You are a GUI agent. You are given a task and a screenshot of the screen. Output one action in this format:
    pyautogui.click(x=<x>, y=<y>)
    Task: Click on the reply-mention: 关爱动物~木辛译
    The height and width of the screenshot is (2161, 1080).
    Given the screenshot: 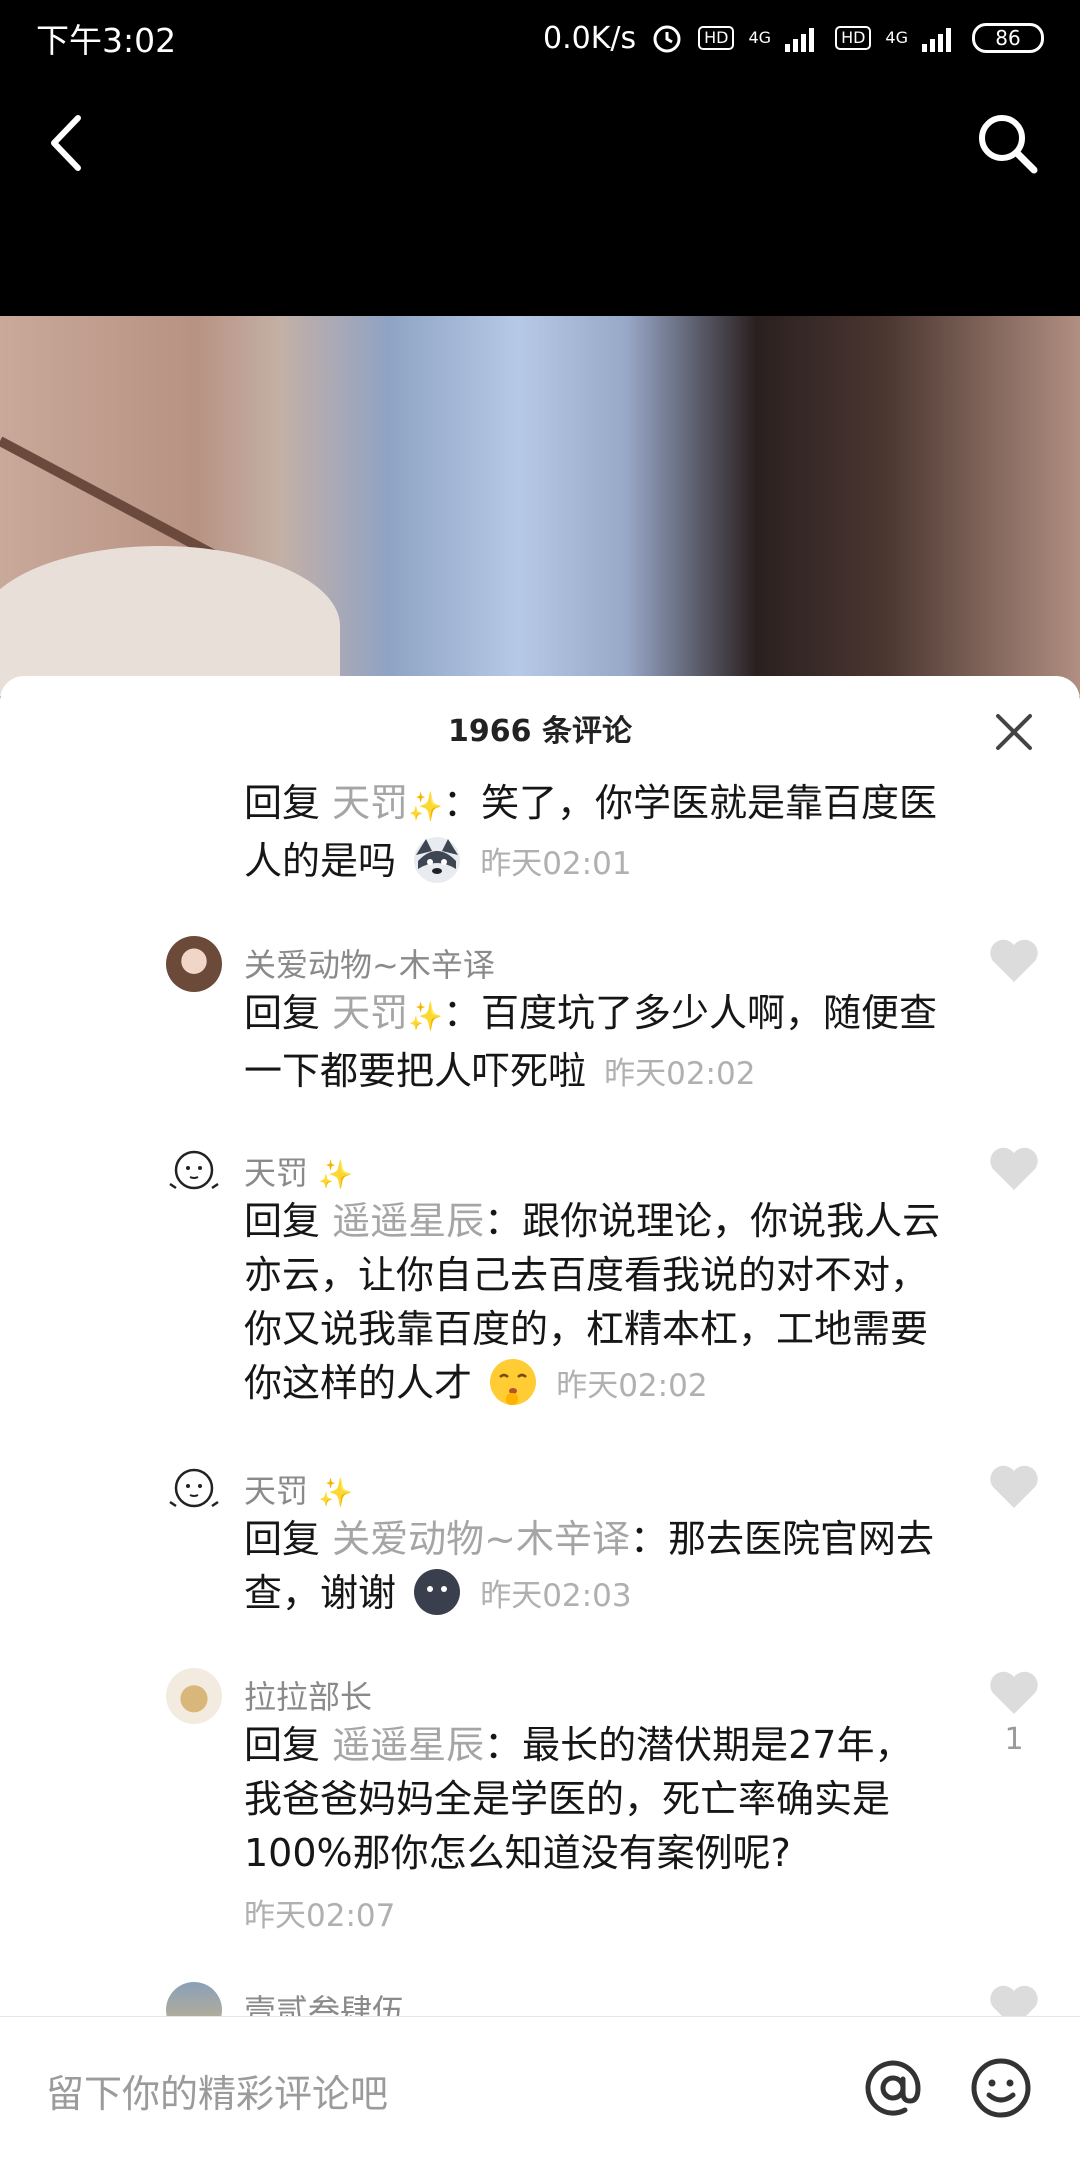 What is the action you would take?
    pyautogui.click(x=481, y=1539)
    